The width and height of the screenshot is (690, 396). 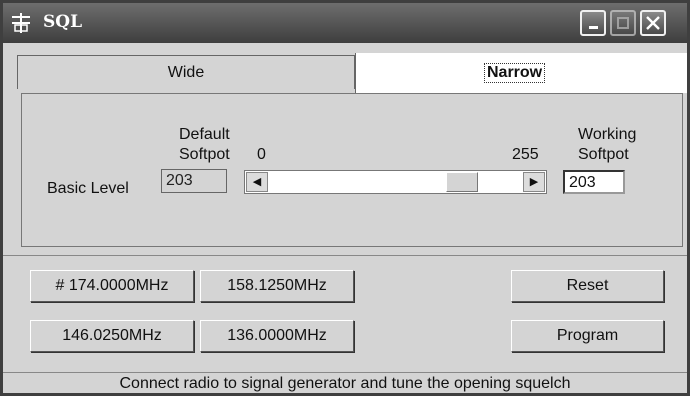 What do you see at coordinates (534, 182) in the screenshot?
I see `scroll-right-arrow-icon: ▶` at bounding box center [534, 182].